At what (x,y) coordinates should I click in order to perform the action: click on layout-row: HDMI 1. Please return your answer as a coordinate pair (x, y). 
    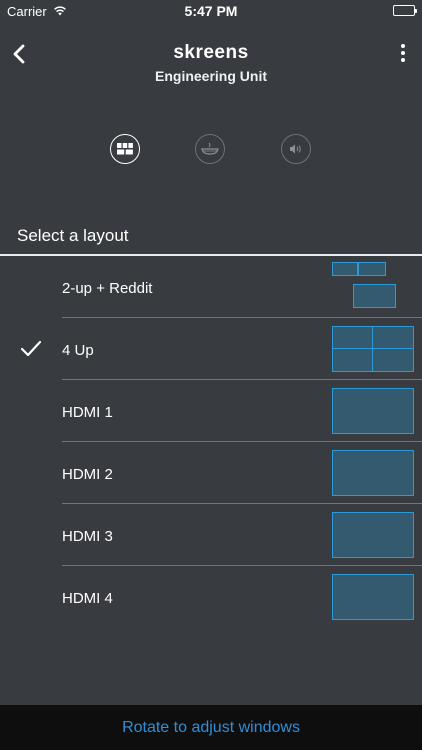
    Looking at the image, I should click on (211, 411).